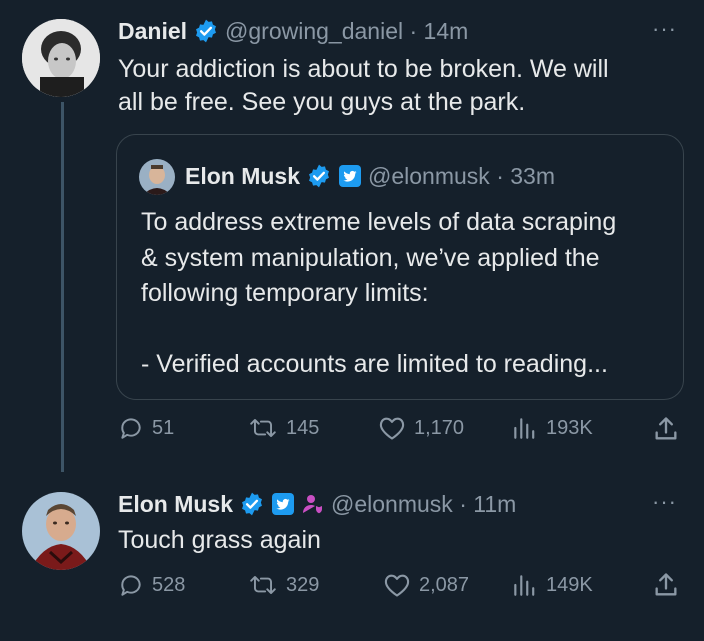 This screenshot has width=704, height=641. Describe the element at coordinates (62, 287) in the screenshot. I see `thread-connector` at that location.